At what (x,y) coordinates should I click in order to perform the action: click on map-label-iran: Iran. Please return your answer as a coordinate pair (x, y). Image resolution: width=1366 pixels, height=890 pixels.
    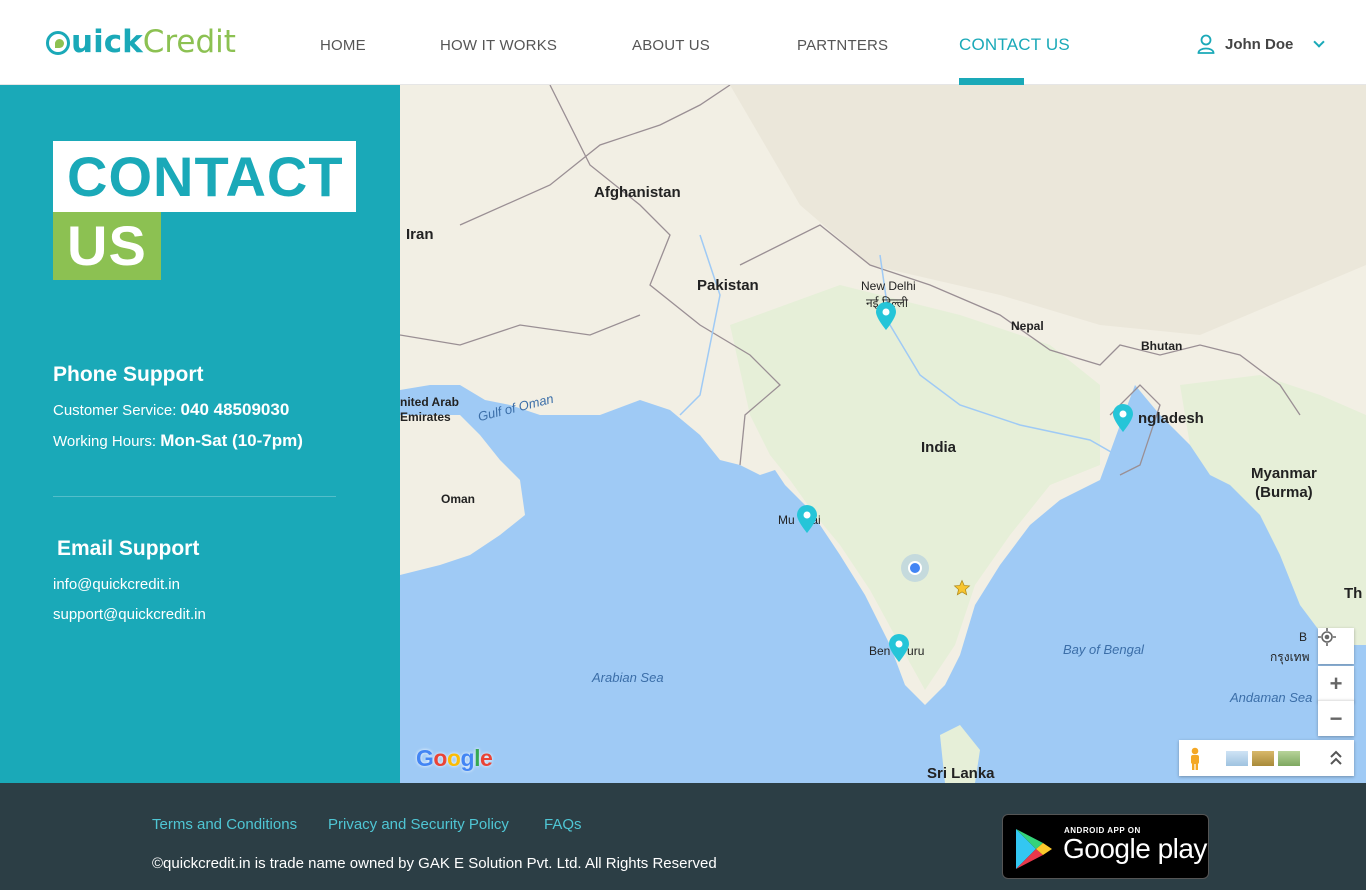
    Looking at the image, I should click on (420, 234).